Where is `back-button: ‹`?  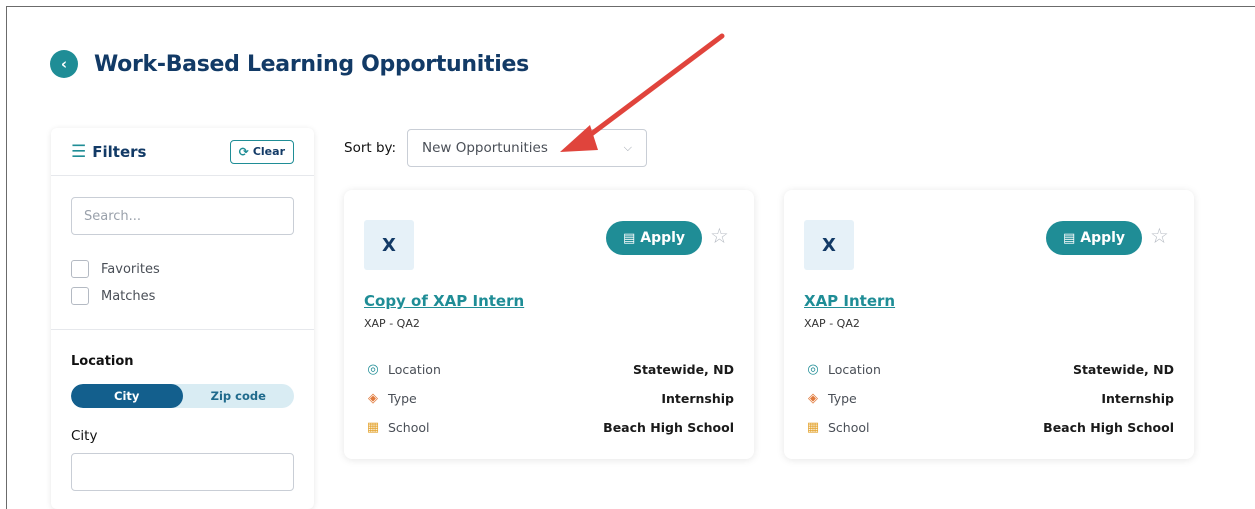
back-button: ‹ is located at coordinates (64, 64).